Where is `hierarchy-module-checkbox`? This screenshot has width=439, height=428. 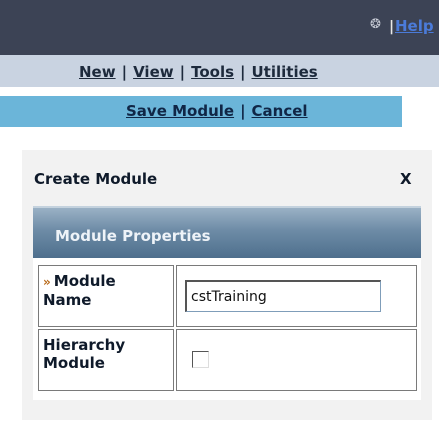 hierarchy-module-checkbox is located at coordinates (200, 359).